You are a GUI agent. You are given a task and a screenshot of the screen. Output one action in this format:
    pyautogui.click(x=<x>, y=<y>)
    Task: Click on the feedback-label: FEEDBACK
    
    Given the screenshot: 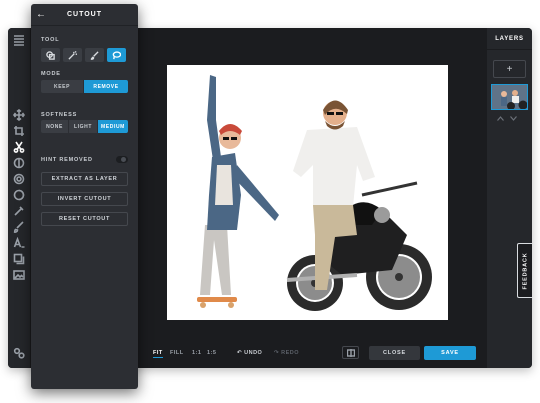 What is the action you would take?
    pyautogui.click(x=525, y=270)
    